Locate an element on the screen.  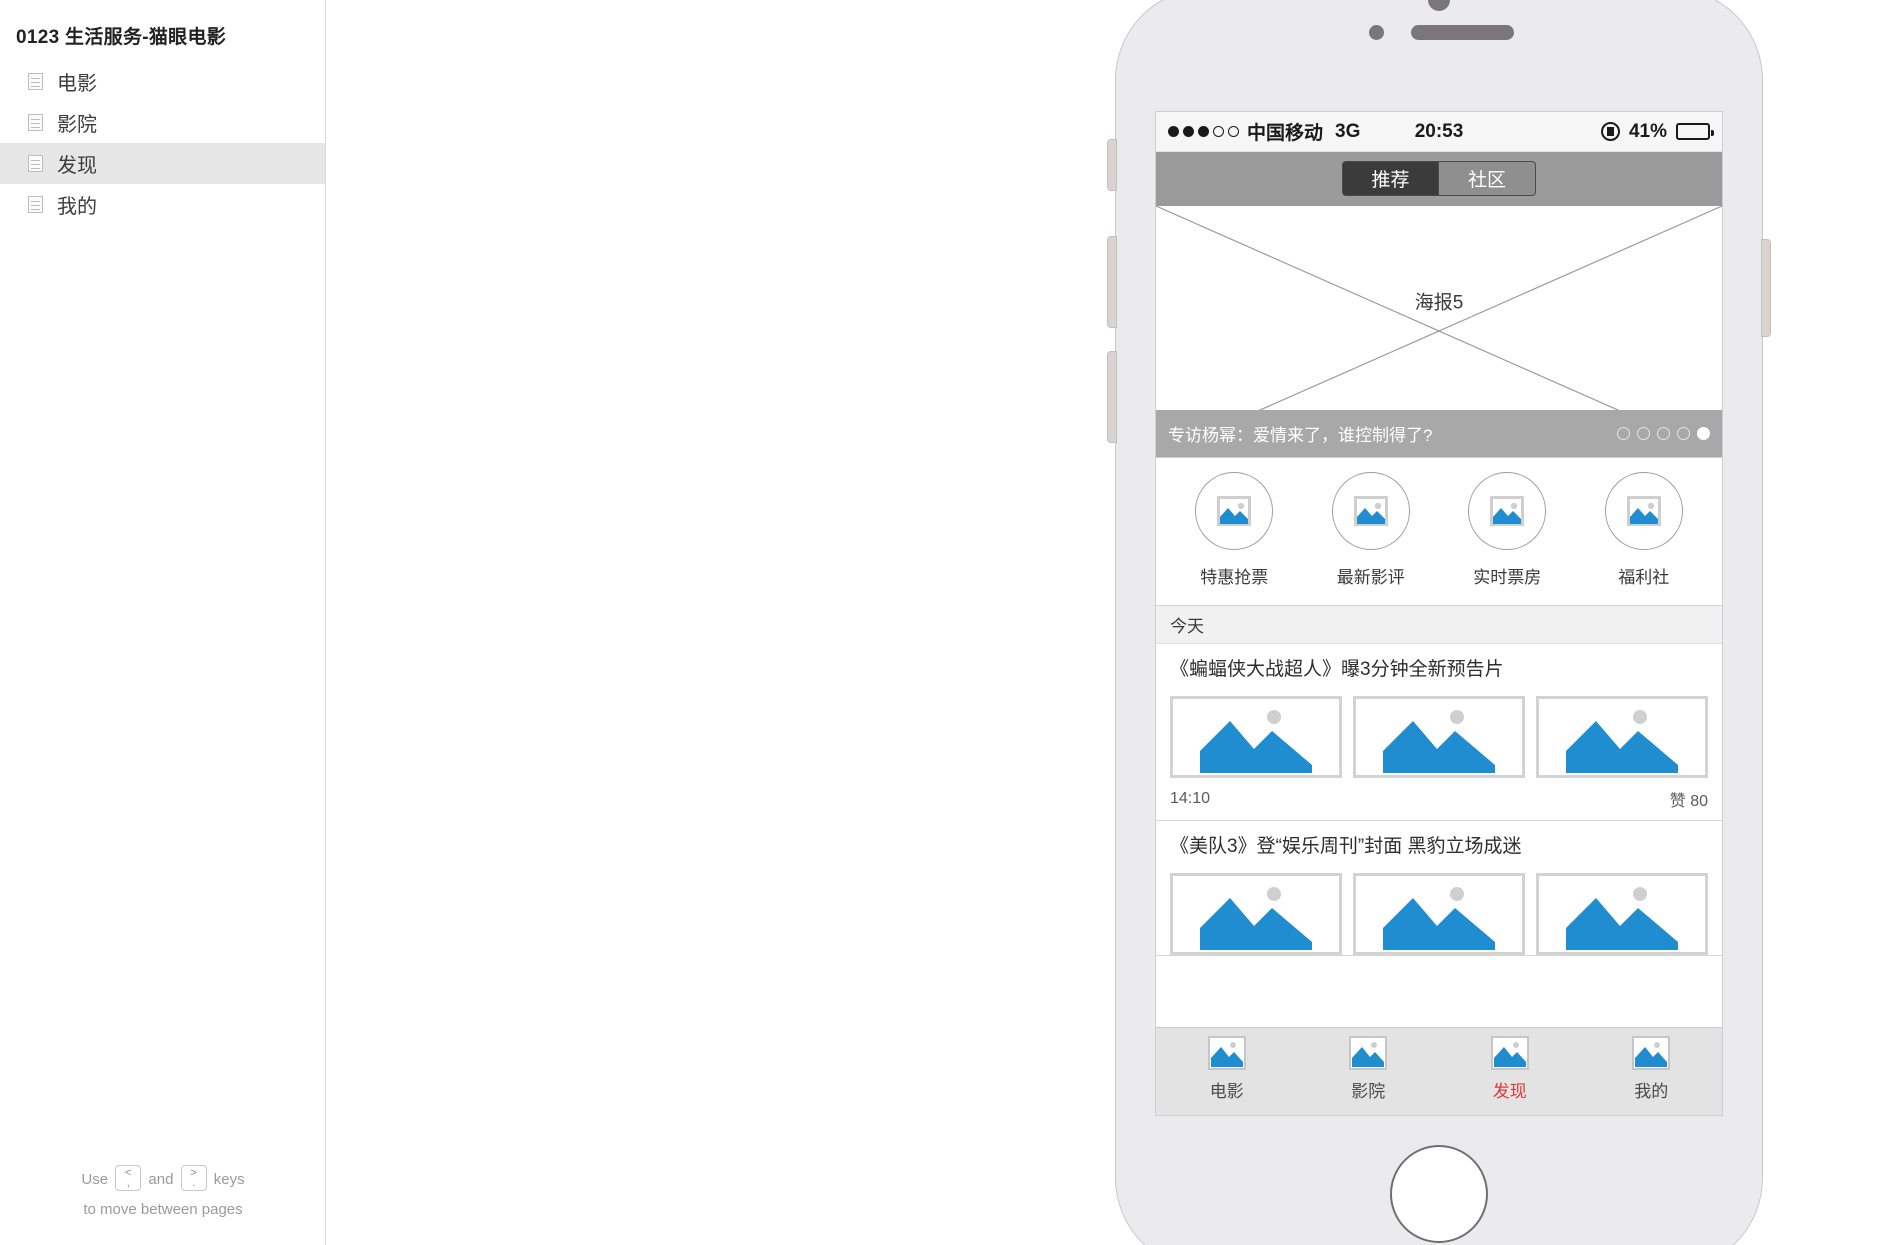
signal-strength-icon is located at coordinates (1203, 131).